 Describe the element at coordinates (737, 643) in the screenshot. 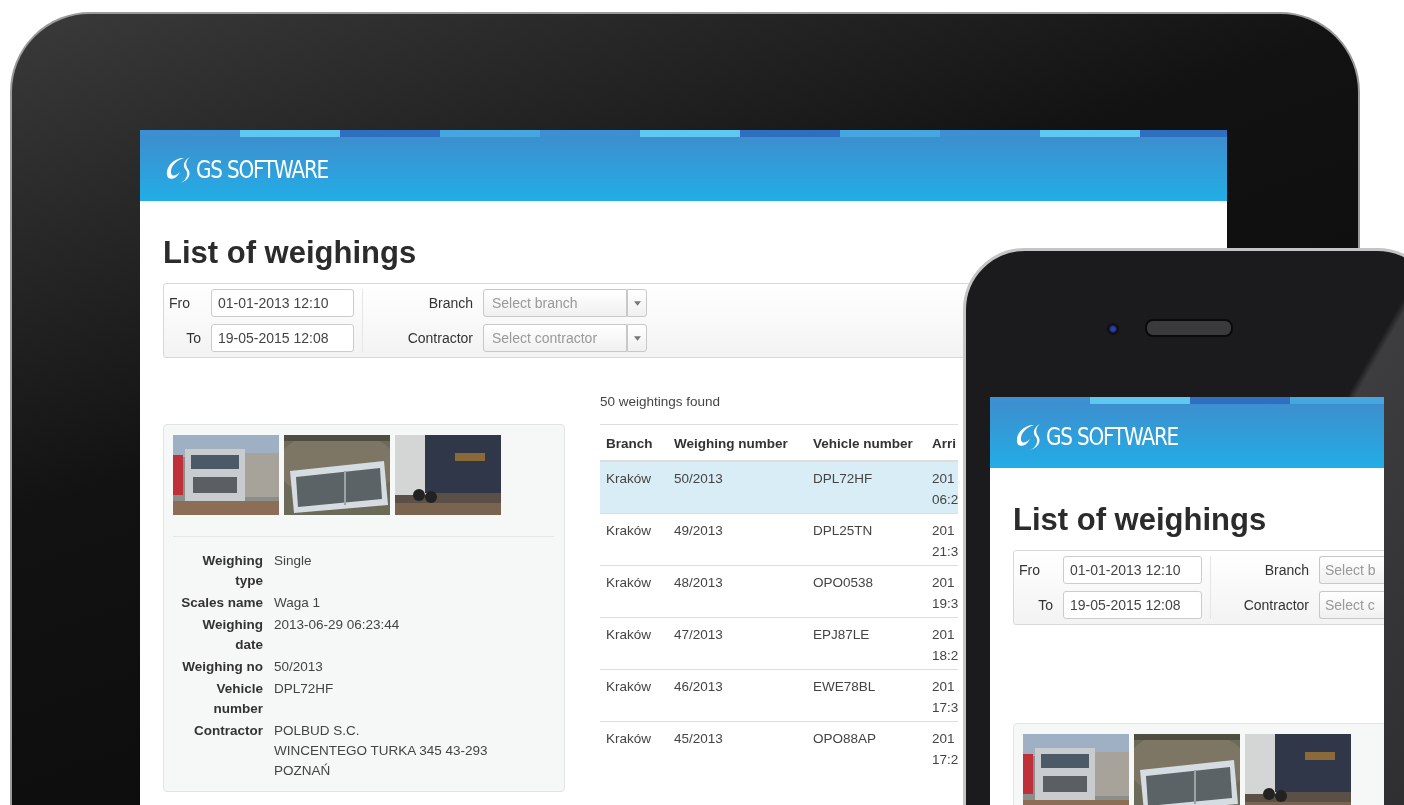

I see `table-cell: 47/2013` at that location.